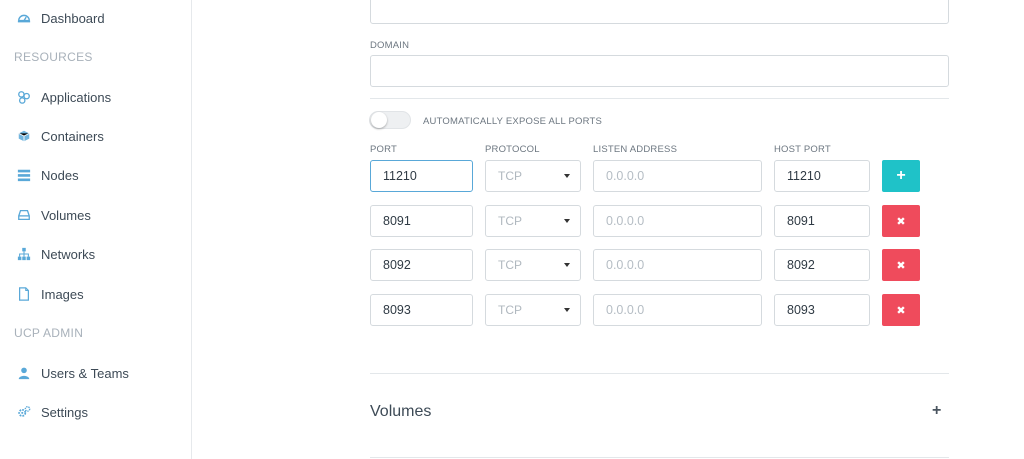  Describe the element at coordinates (379, 120) in the screenshot. I see `toggle-knob` at that location.